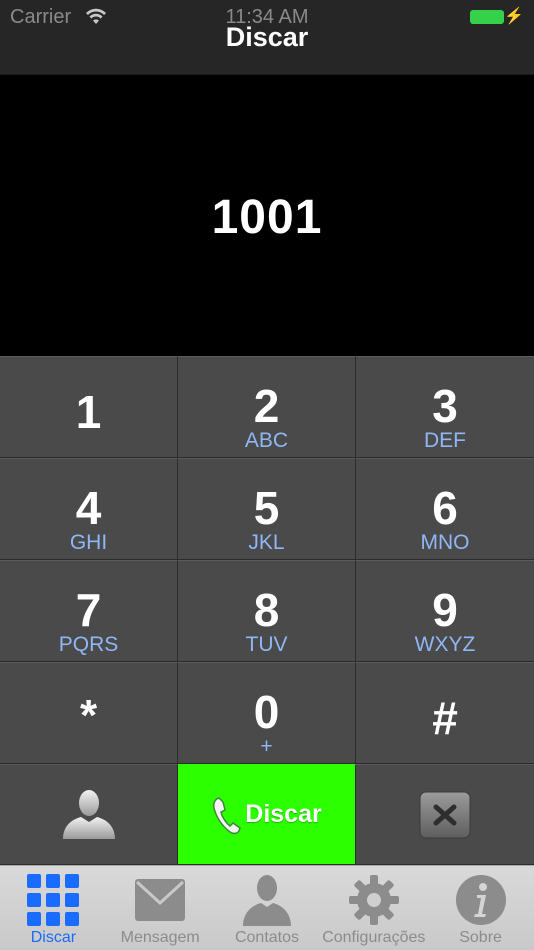 The image size is (534, 950). I want to click on key-3: 3 DEF, so click(445, 407).